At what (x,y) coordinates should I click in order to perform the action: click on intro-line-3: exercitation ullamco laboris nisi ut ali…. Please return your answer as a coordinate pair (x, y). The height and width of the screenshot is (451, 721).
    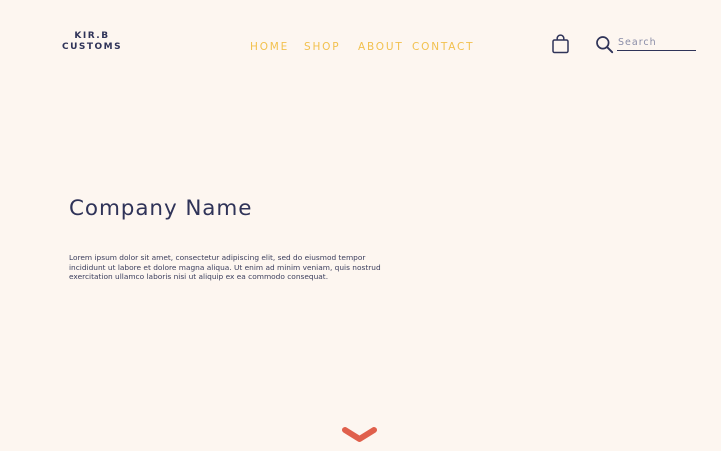
    Looking at the image, I should click on (199, 277).